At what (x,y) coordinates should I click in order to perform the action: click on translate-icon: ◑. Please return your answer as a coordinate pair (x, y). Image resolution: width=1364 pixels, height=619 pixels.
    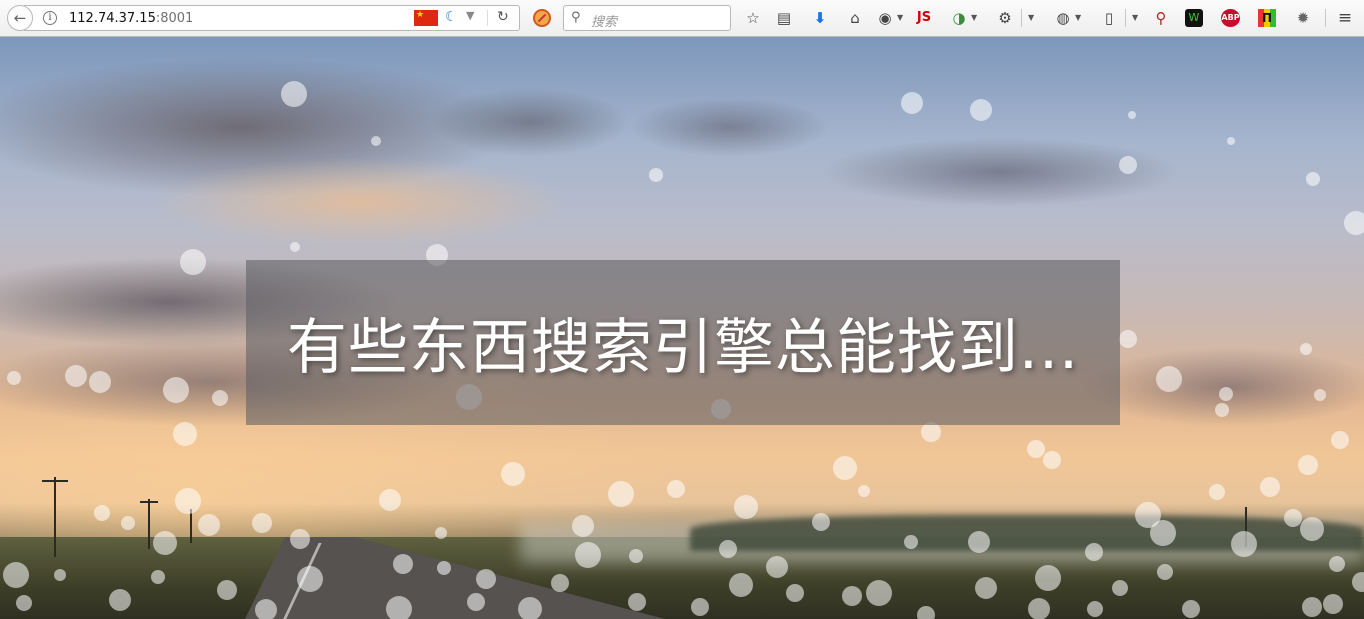
    Looking at the image, I should click on (959, 18).